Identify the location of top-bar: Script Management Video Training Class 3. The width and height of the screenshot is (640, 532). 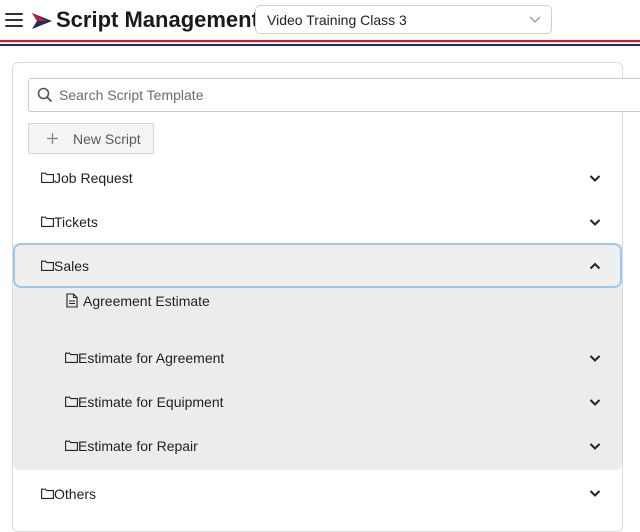
(320, 21).